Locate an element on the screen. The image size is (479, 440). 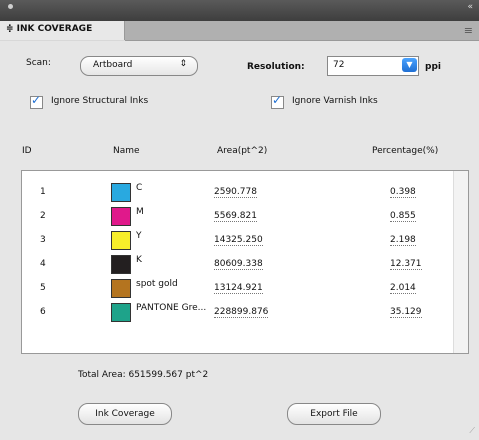
collapse-icon: « is located at coordinates (470, 7).